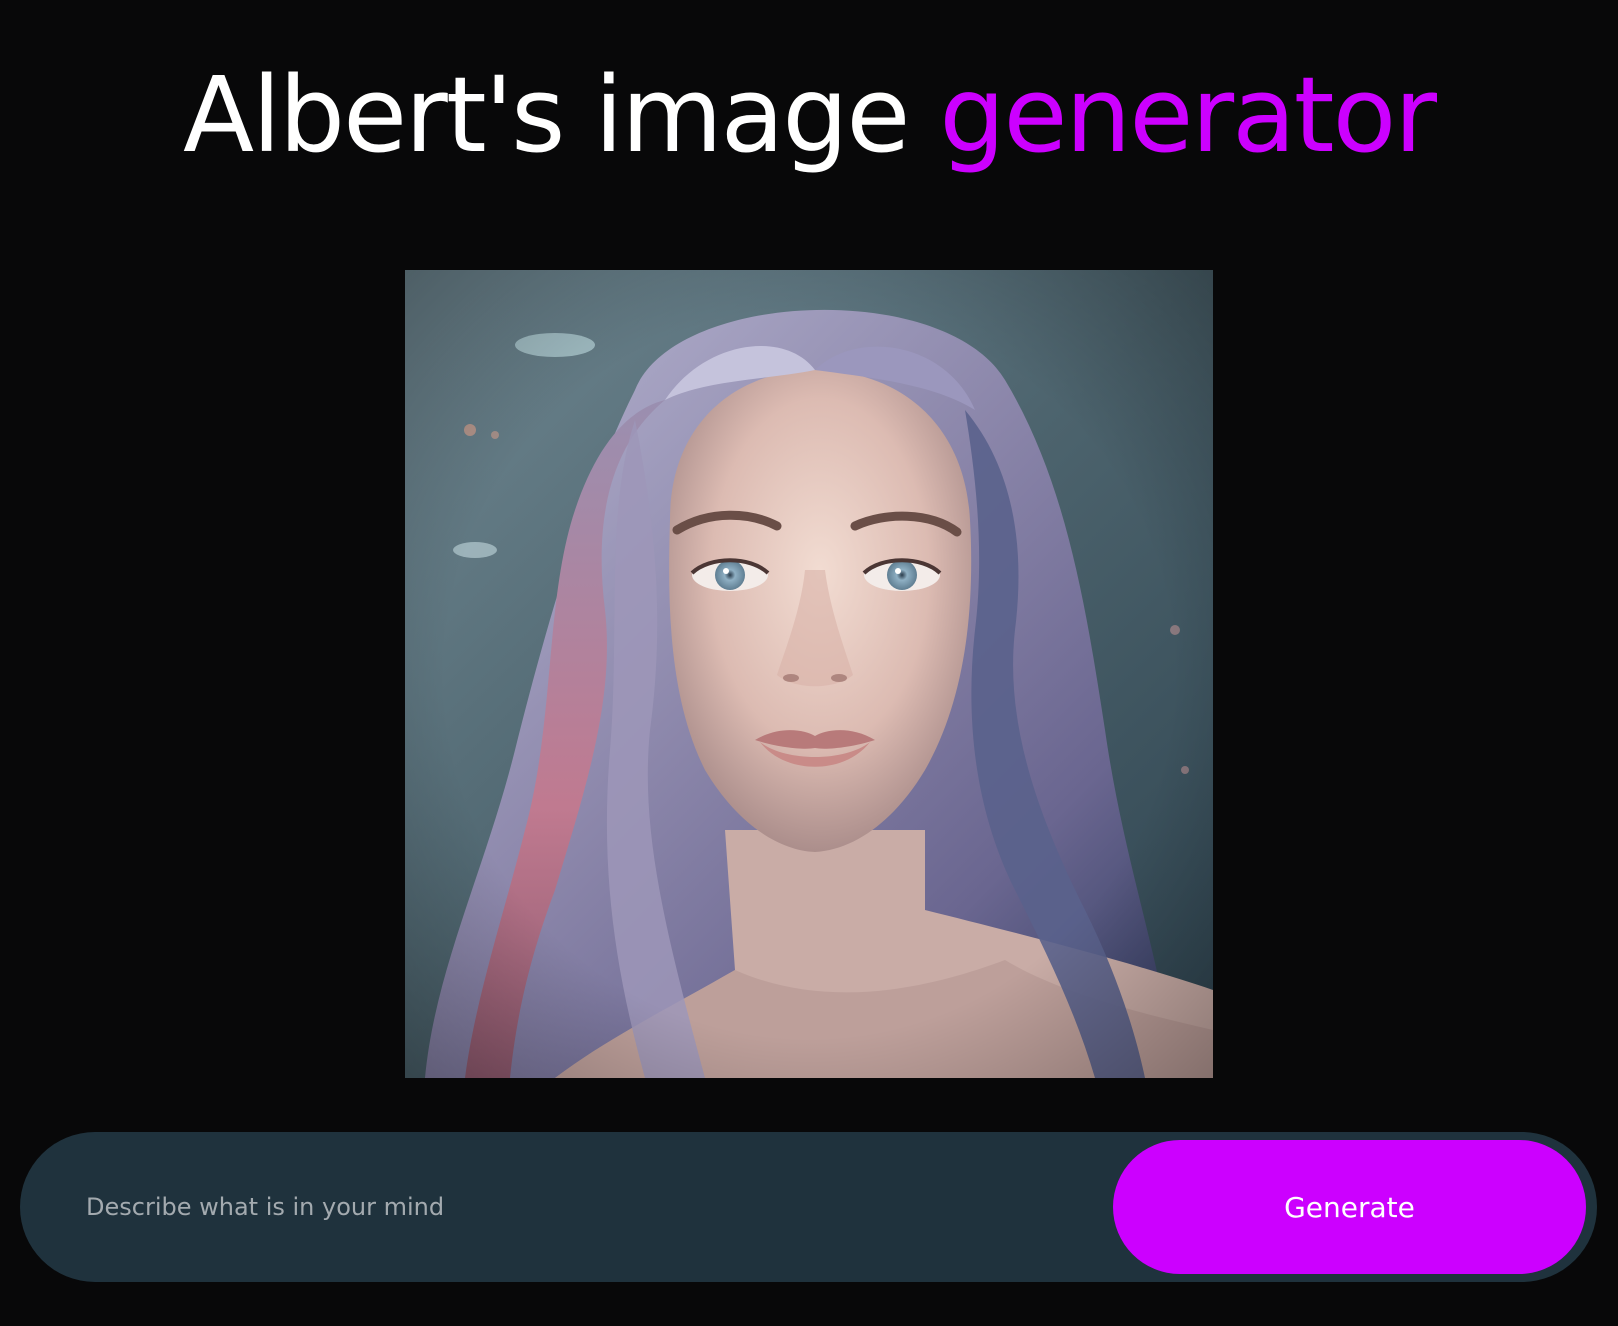  What do you see at coordinates (1188, 115) in the screenshot?
I see `title-accent: generator` at bounding box center [1188, 115].